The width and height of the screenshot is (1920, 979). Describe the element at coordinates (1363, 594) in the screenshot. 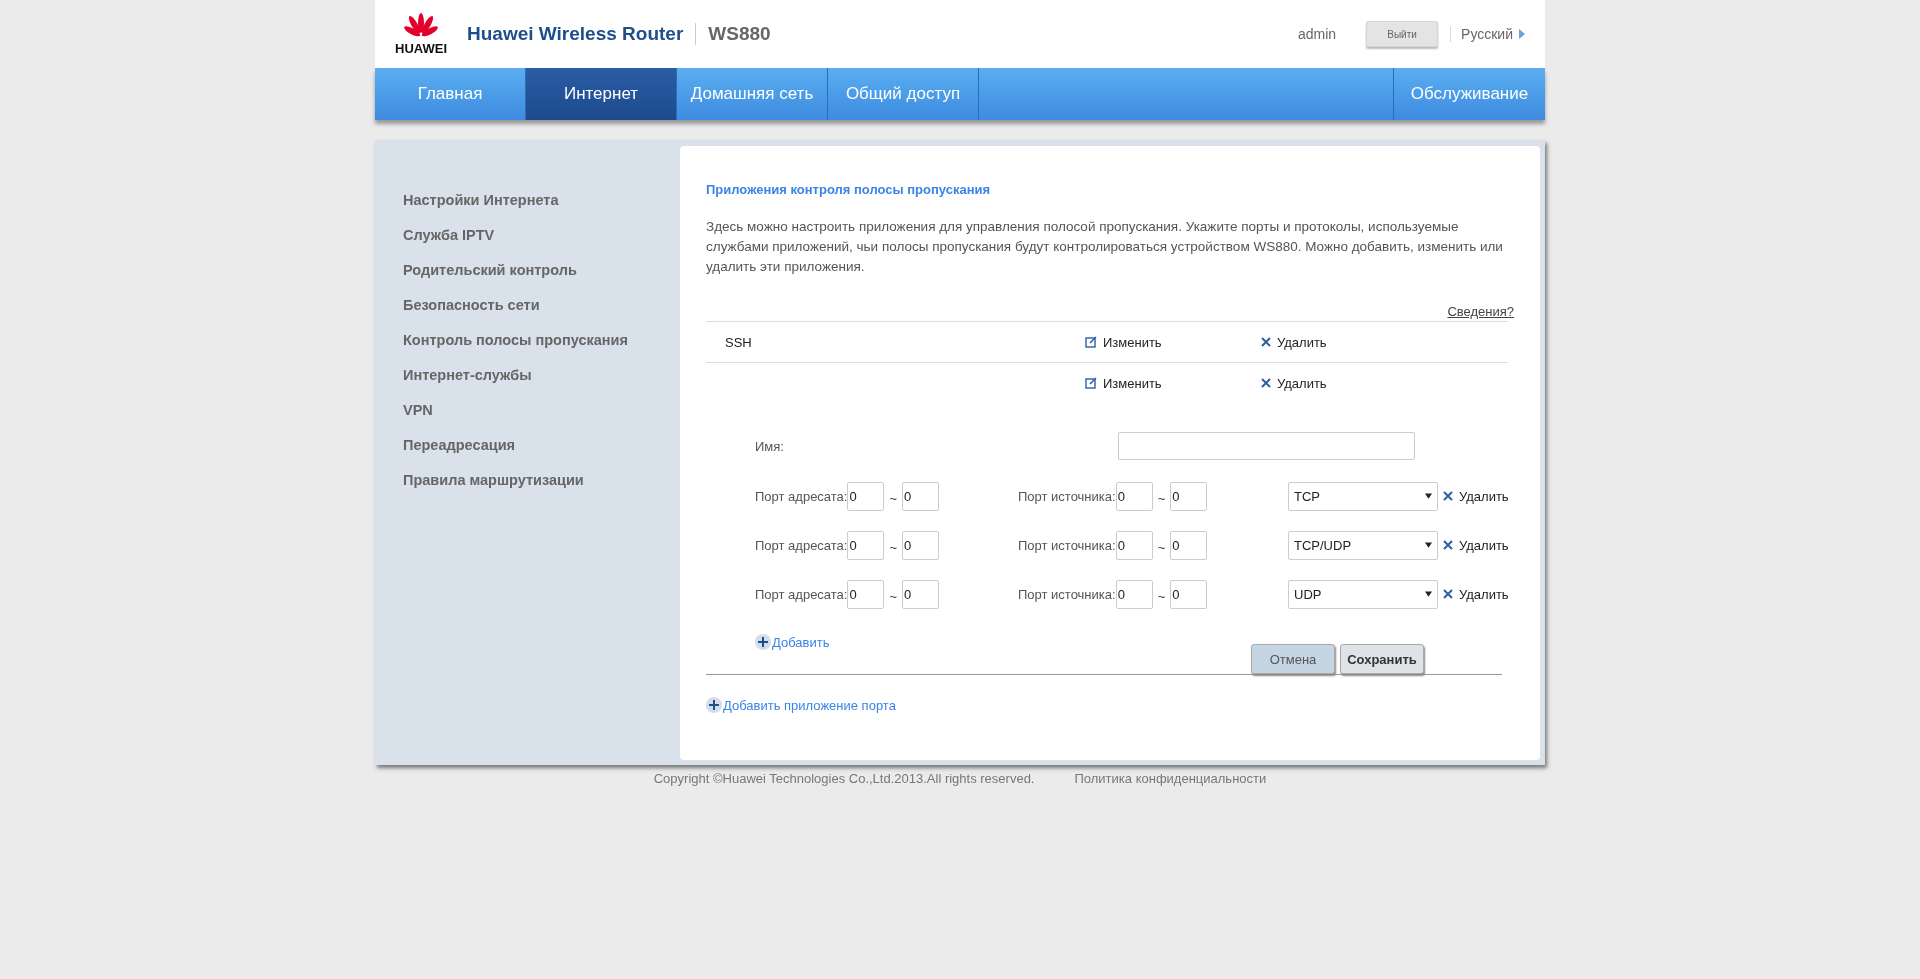

I see `protocol-dropdown: UDP` at that location.